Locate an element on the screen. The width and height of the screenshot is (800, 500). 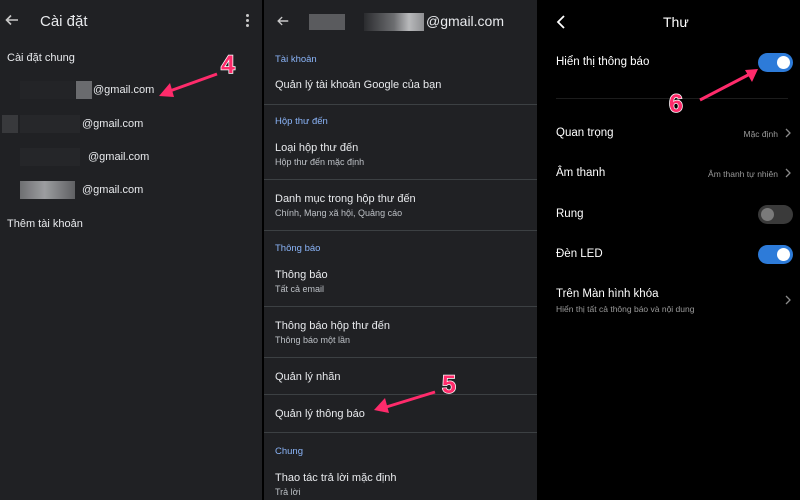
general-settings-item: Cài đặt chung is located at coordinates (41, 58).